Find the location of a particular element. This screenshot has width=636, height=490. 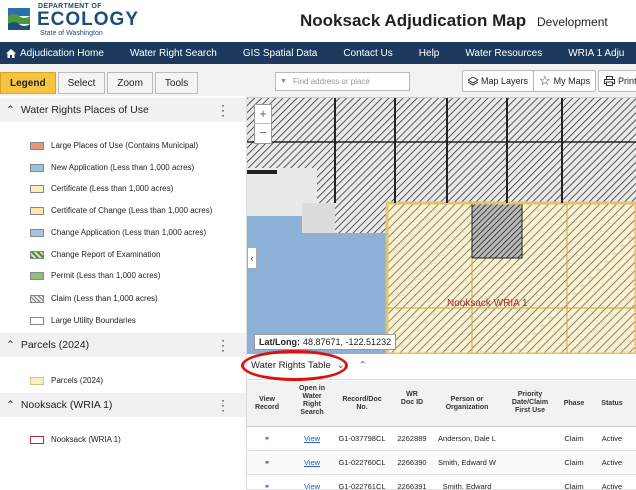

ecology-logo-icon is located at coordinates (19, 19).